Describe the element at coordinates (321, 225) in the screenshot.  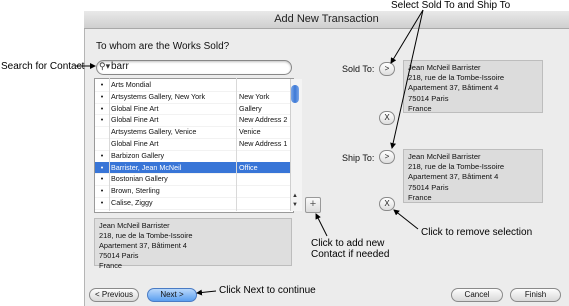
I see `arrow-to-add` at that location.